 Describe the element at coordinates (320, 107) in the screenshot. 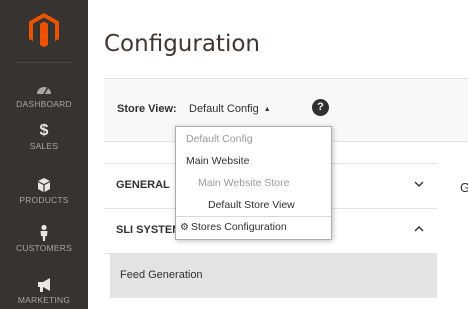

I see `help-icon: ?` at that location.